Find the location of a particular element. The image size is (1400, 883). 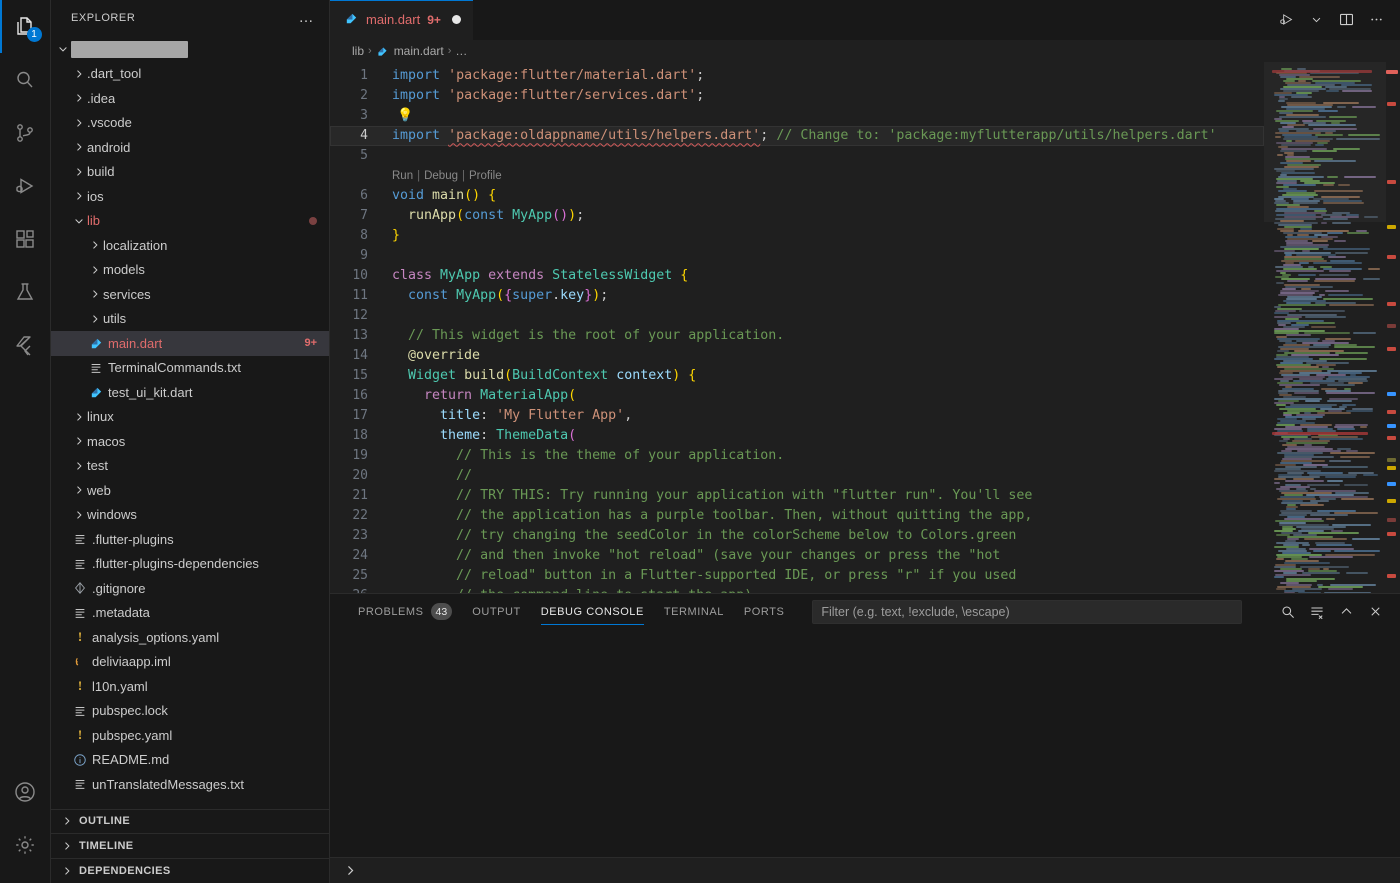

tree-row--dart-tool: .dart_tool is located at coordinates (190, 74).